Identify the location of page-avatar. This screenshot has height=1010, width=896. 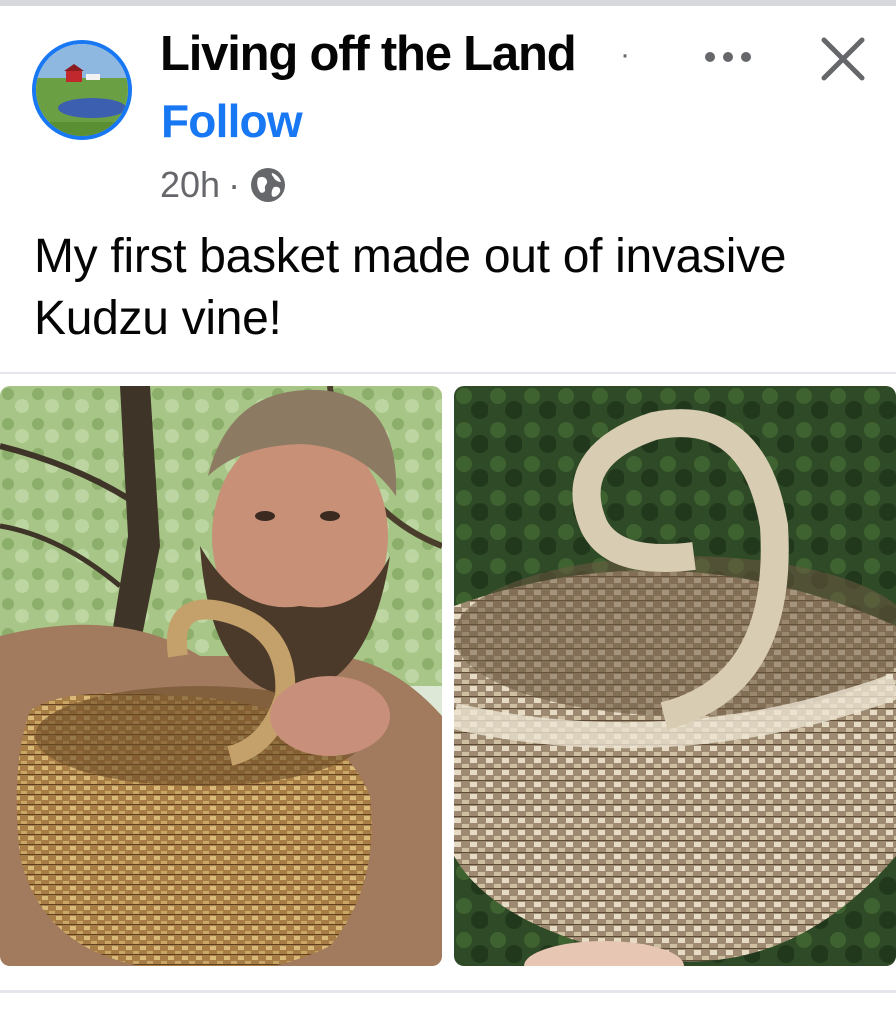
(82, 90).